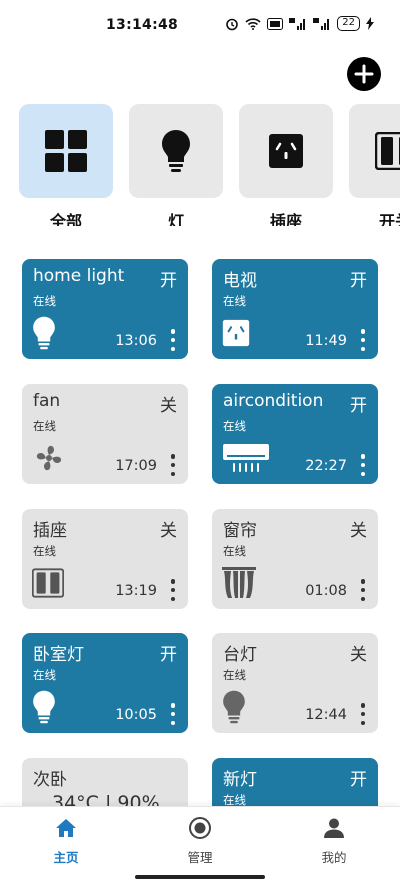  Describe the element at coordinates (105, 683) in the screenshot. I see `device-card: 卧室灯 开 在线 10:05` at that location.